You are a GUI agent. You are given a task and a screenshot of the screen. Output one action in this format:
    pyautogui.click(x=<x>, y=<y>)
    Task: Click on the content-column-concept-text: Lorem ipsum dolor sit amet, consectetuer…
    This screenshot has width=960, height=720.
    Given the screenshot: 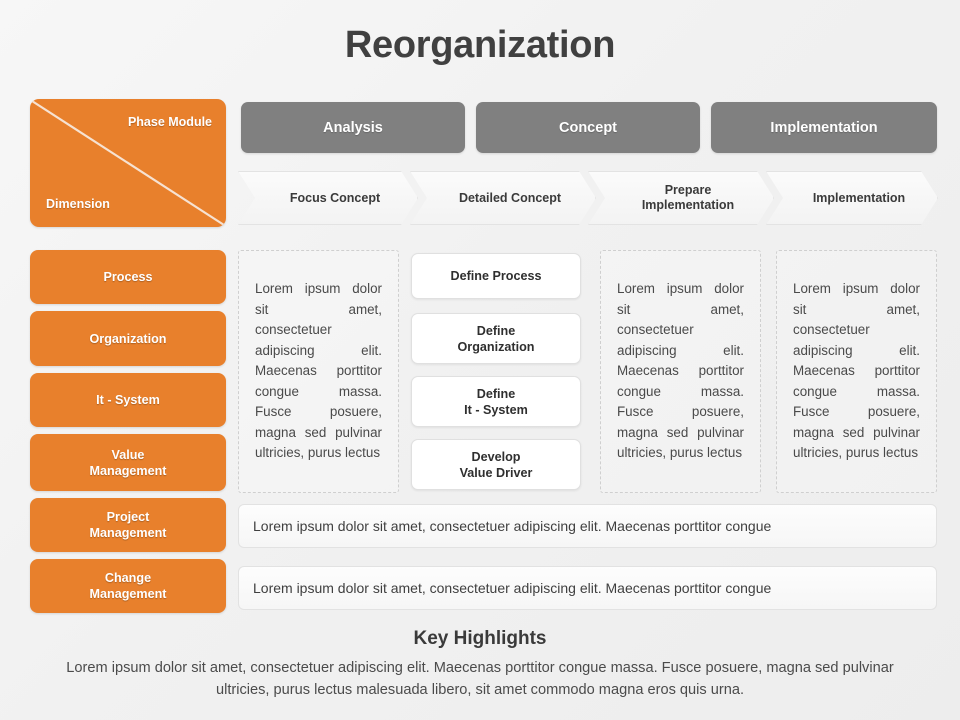 What is the action you would take?
    pyautogui.click(x=680, y=371)
    